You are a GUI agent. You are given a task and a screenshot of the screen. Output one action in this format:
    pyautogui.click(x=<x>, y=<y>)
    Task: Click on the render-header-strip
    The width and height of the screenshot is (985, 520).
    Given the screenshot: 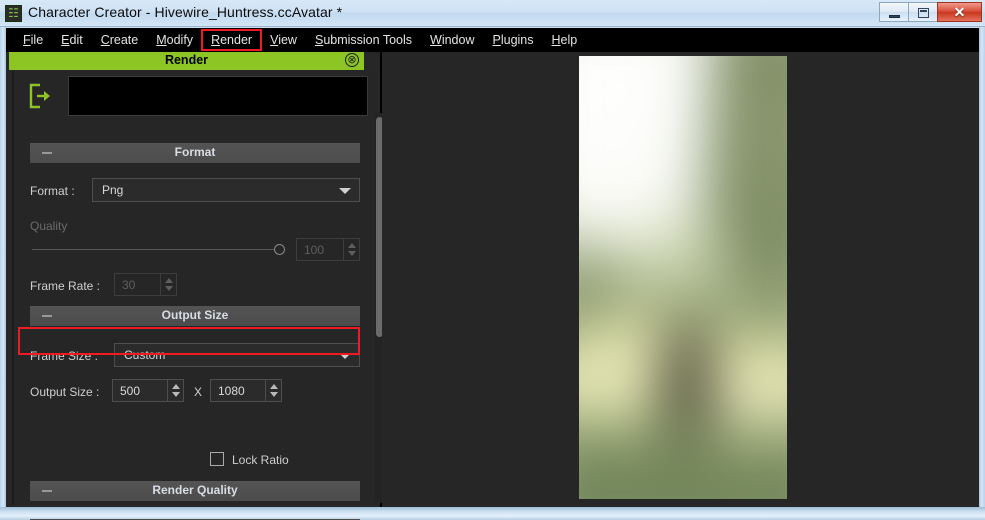 What is the action you would take?
    pyautogui.click(x=197, y=97)
    